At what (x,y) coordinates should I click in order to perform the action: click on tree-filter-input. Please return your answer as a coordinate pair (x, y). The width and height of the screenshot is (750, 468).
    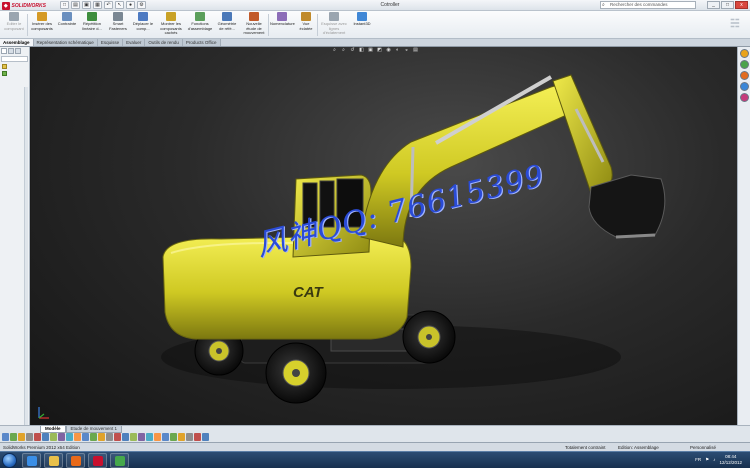
    Looking at the image, I should click on (14, 59).